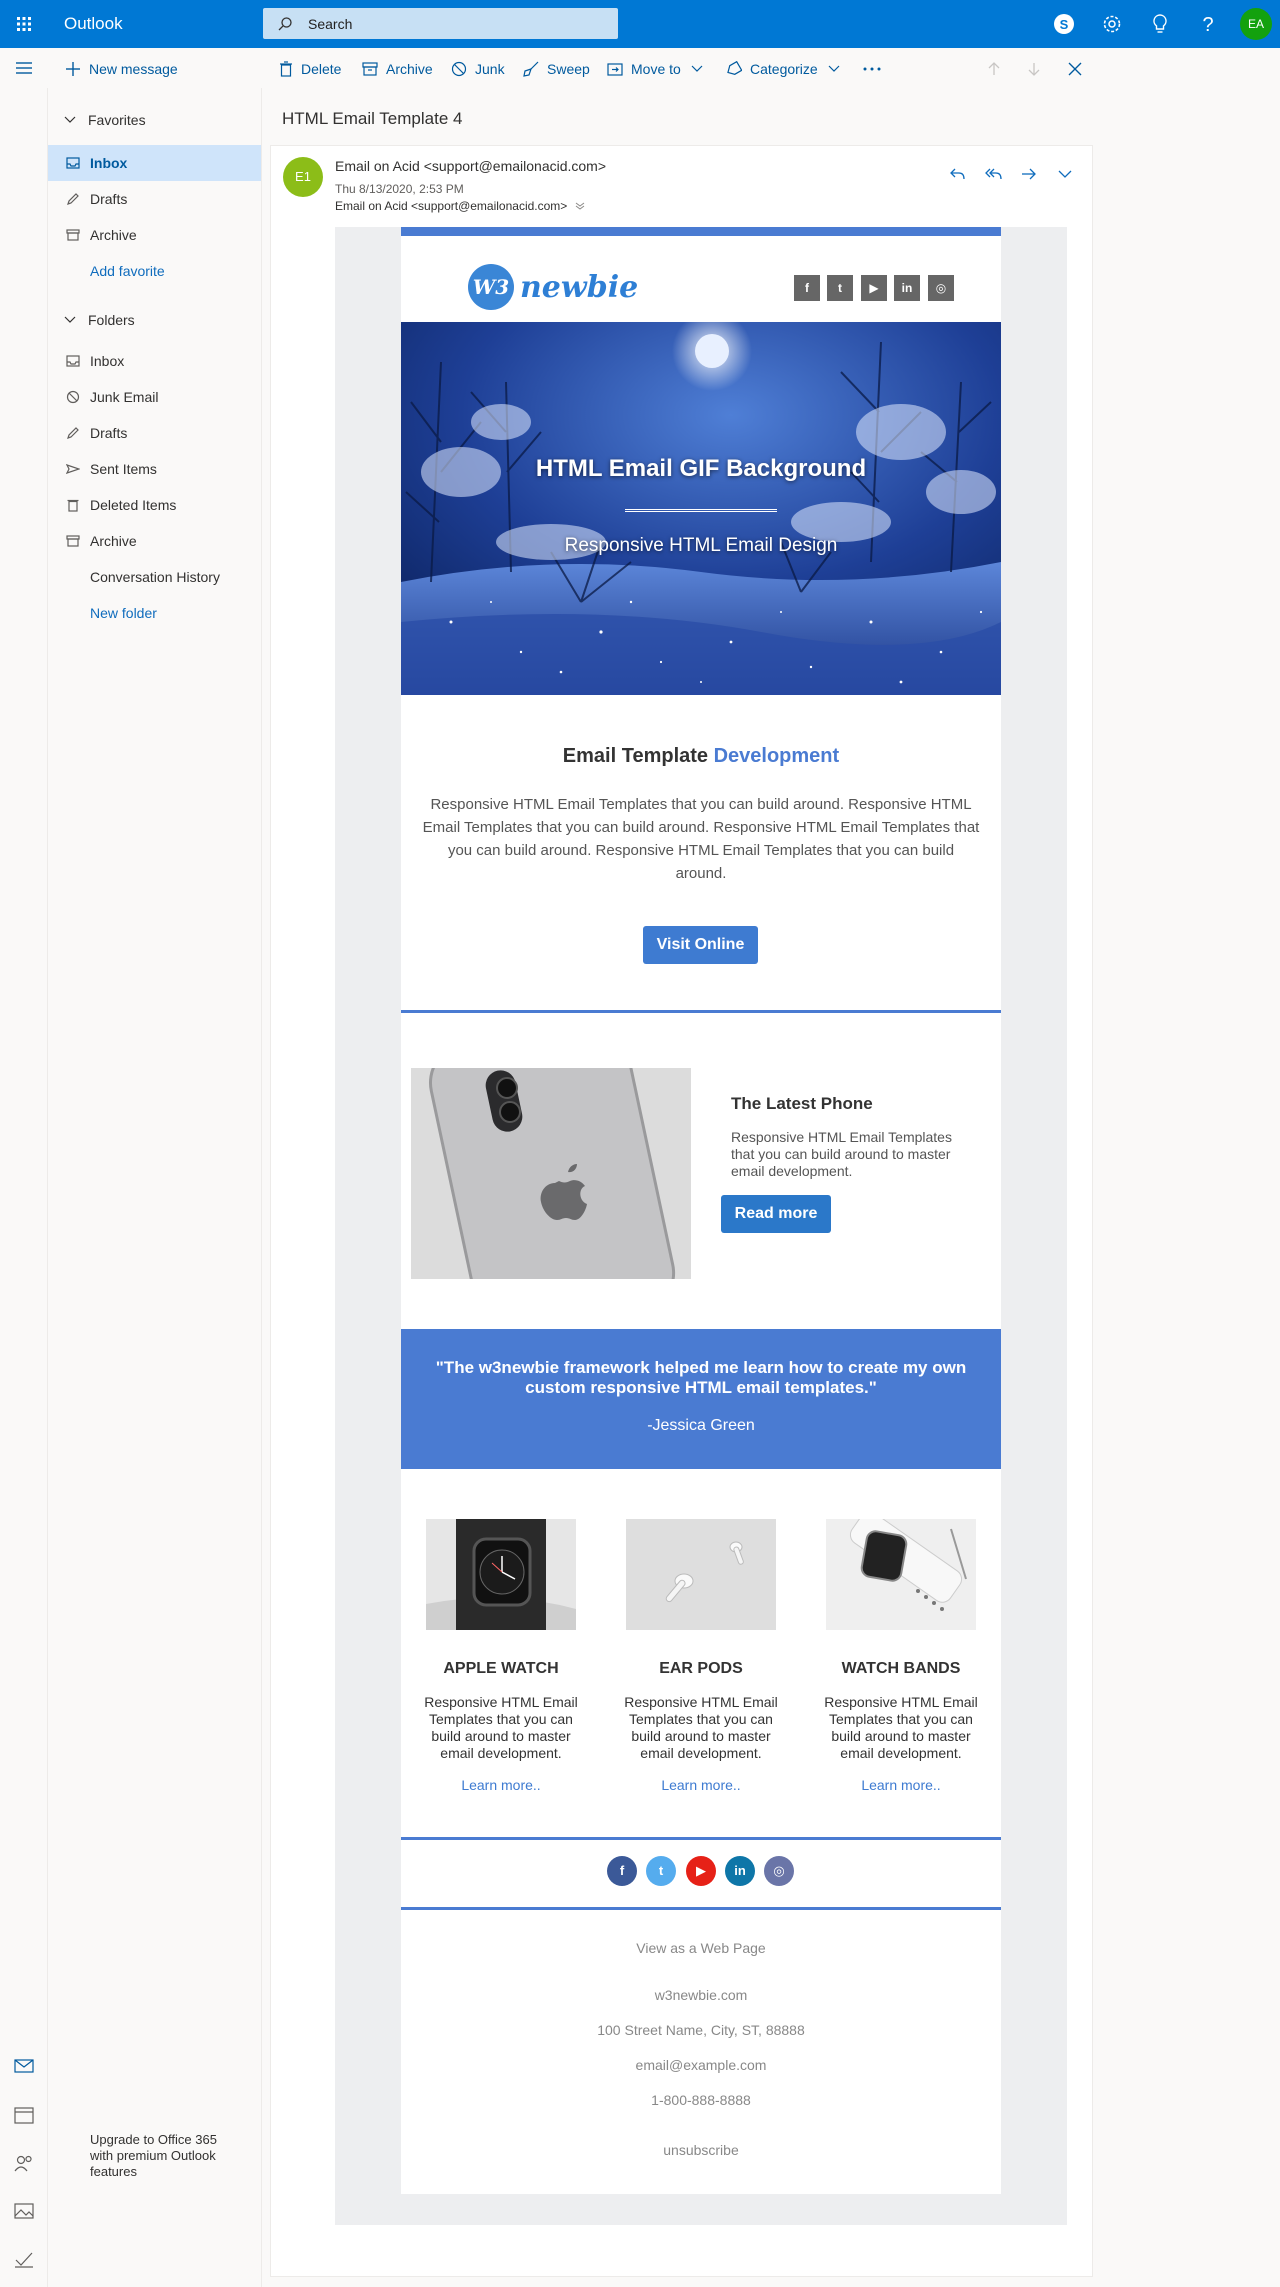 This screenshot has width=1280, height=2287. I want to click on forward-icon, so click(1029, 174).